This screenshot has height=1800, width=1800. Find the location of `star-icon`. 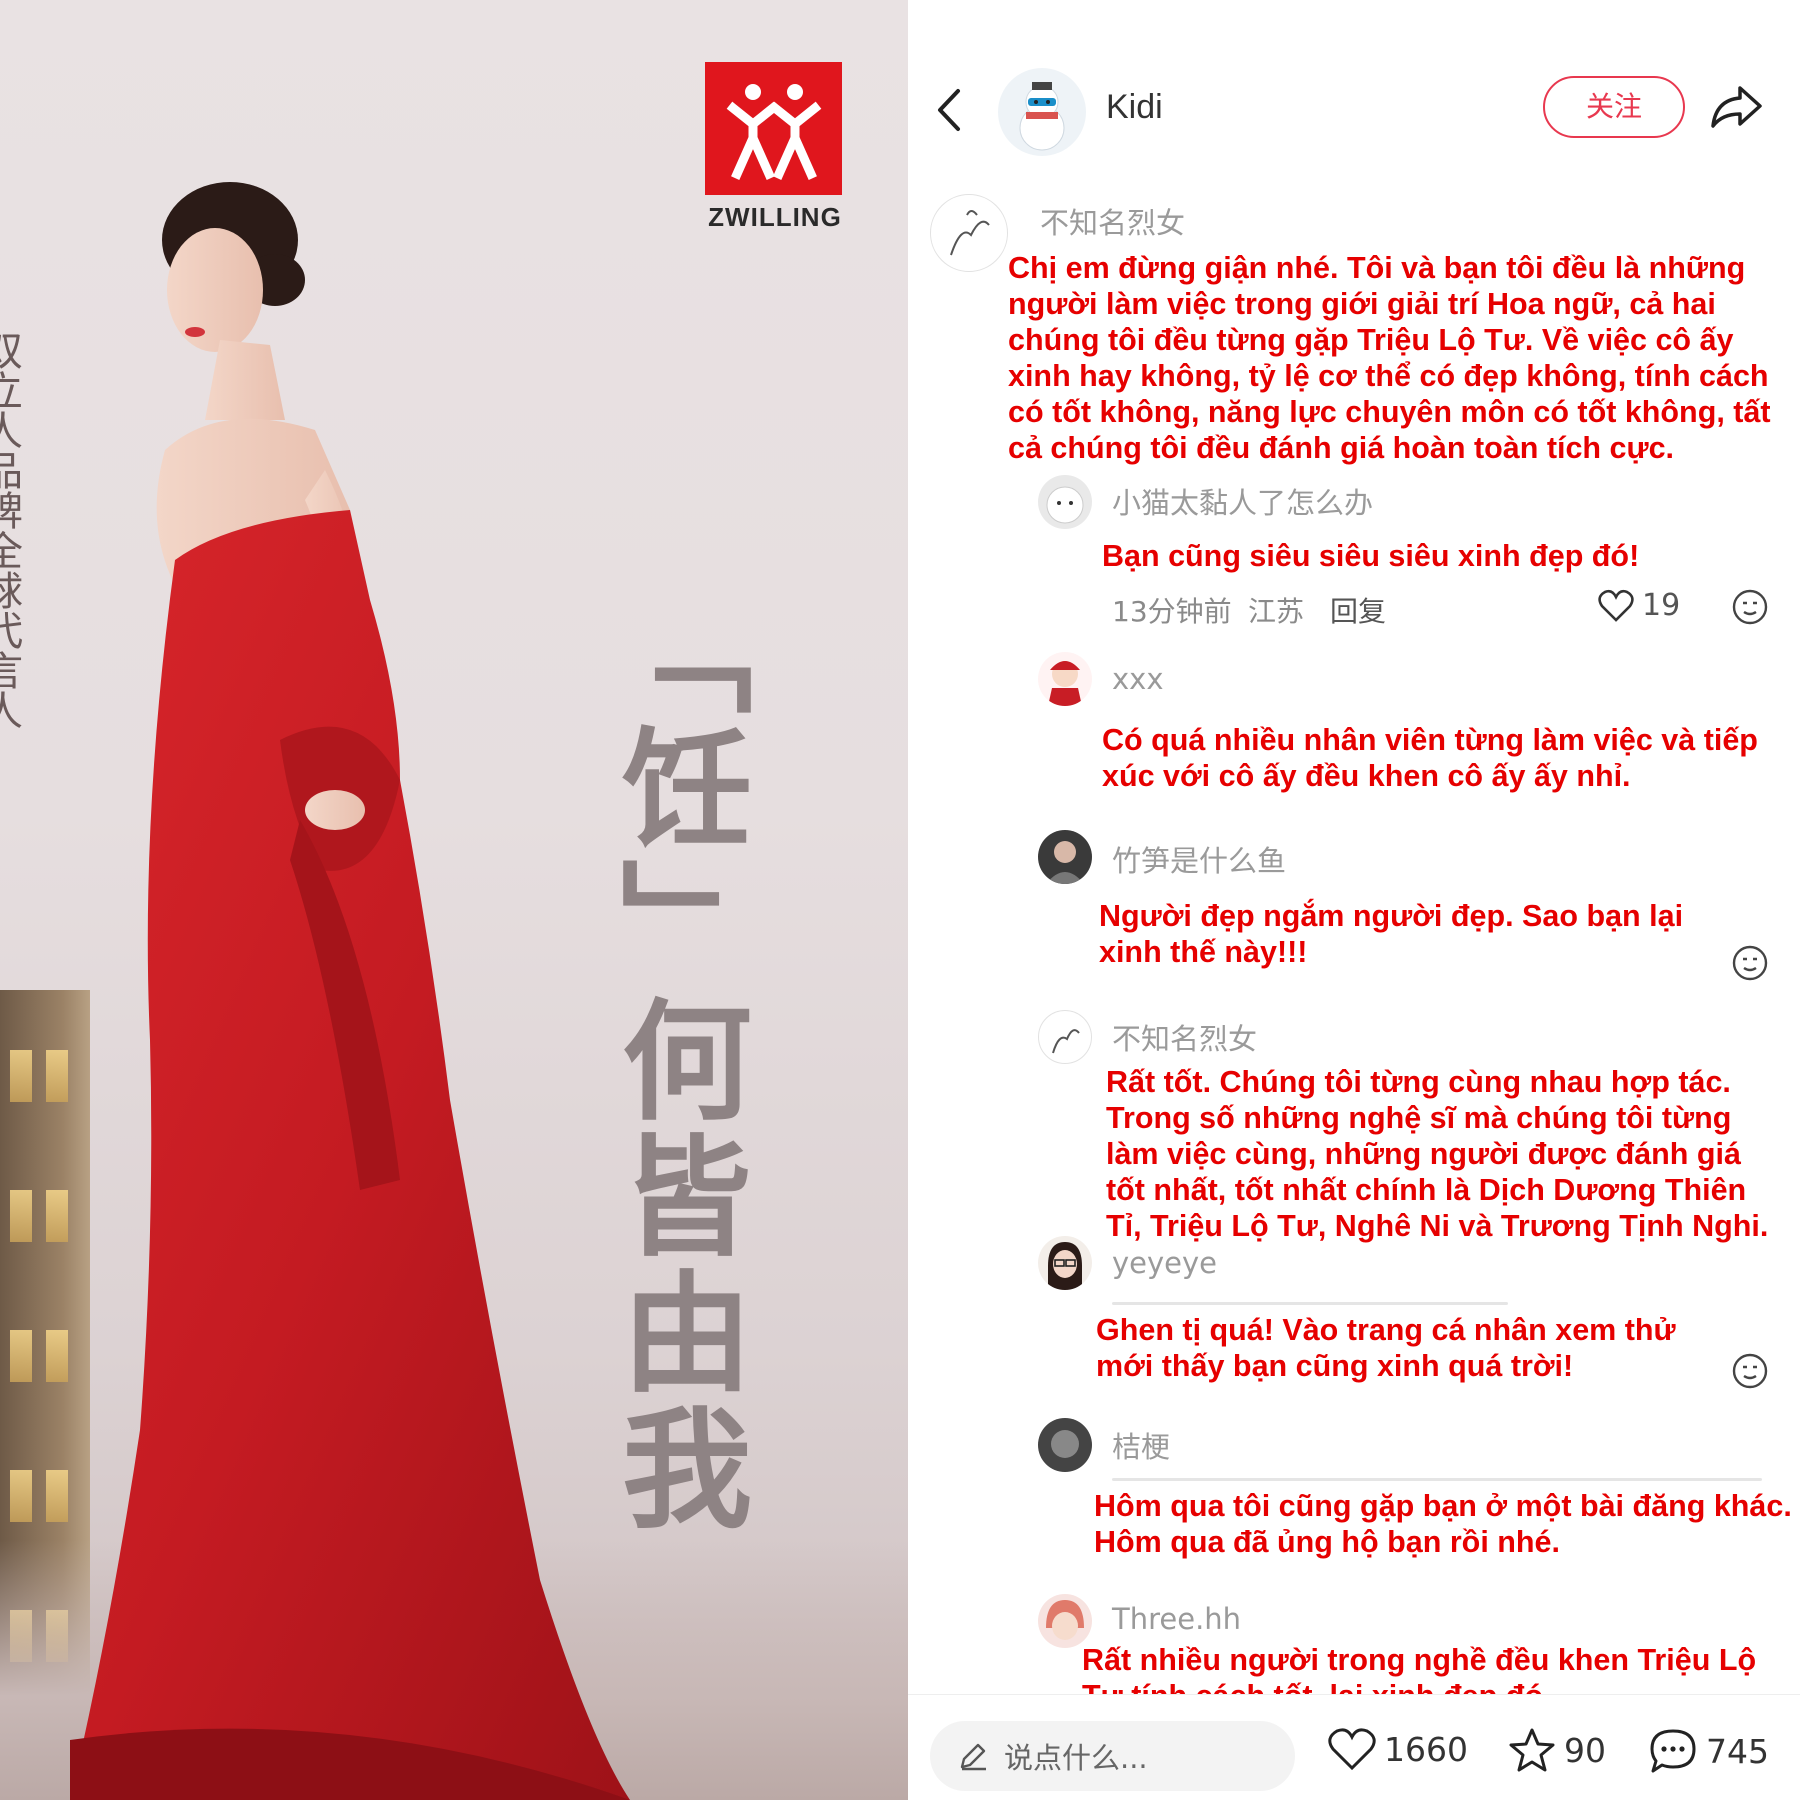

star-icon is located at coordinates (1532, 1750).